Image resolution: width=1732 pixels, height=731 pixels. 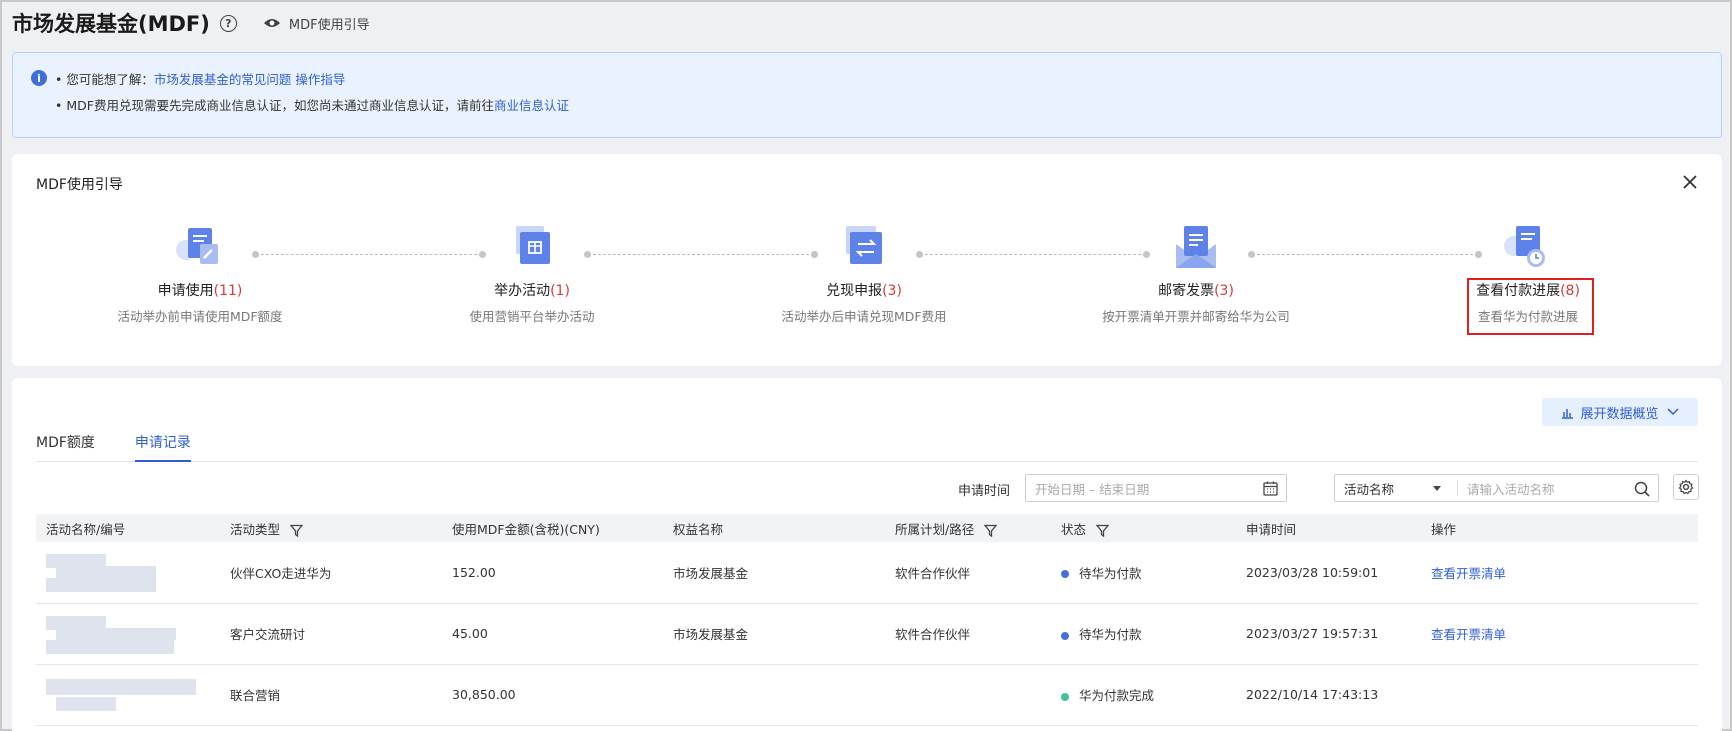 What do you see at coordinates (864, 274) in the screenshot?
I see `step-redeem: 兑现申报(3) 活动举办后申请兑现MDF费用` at bounding box center [864, 274].